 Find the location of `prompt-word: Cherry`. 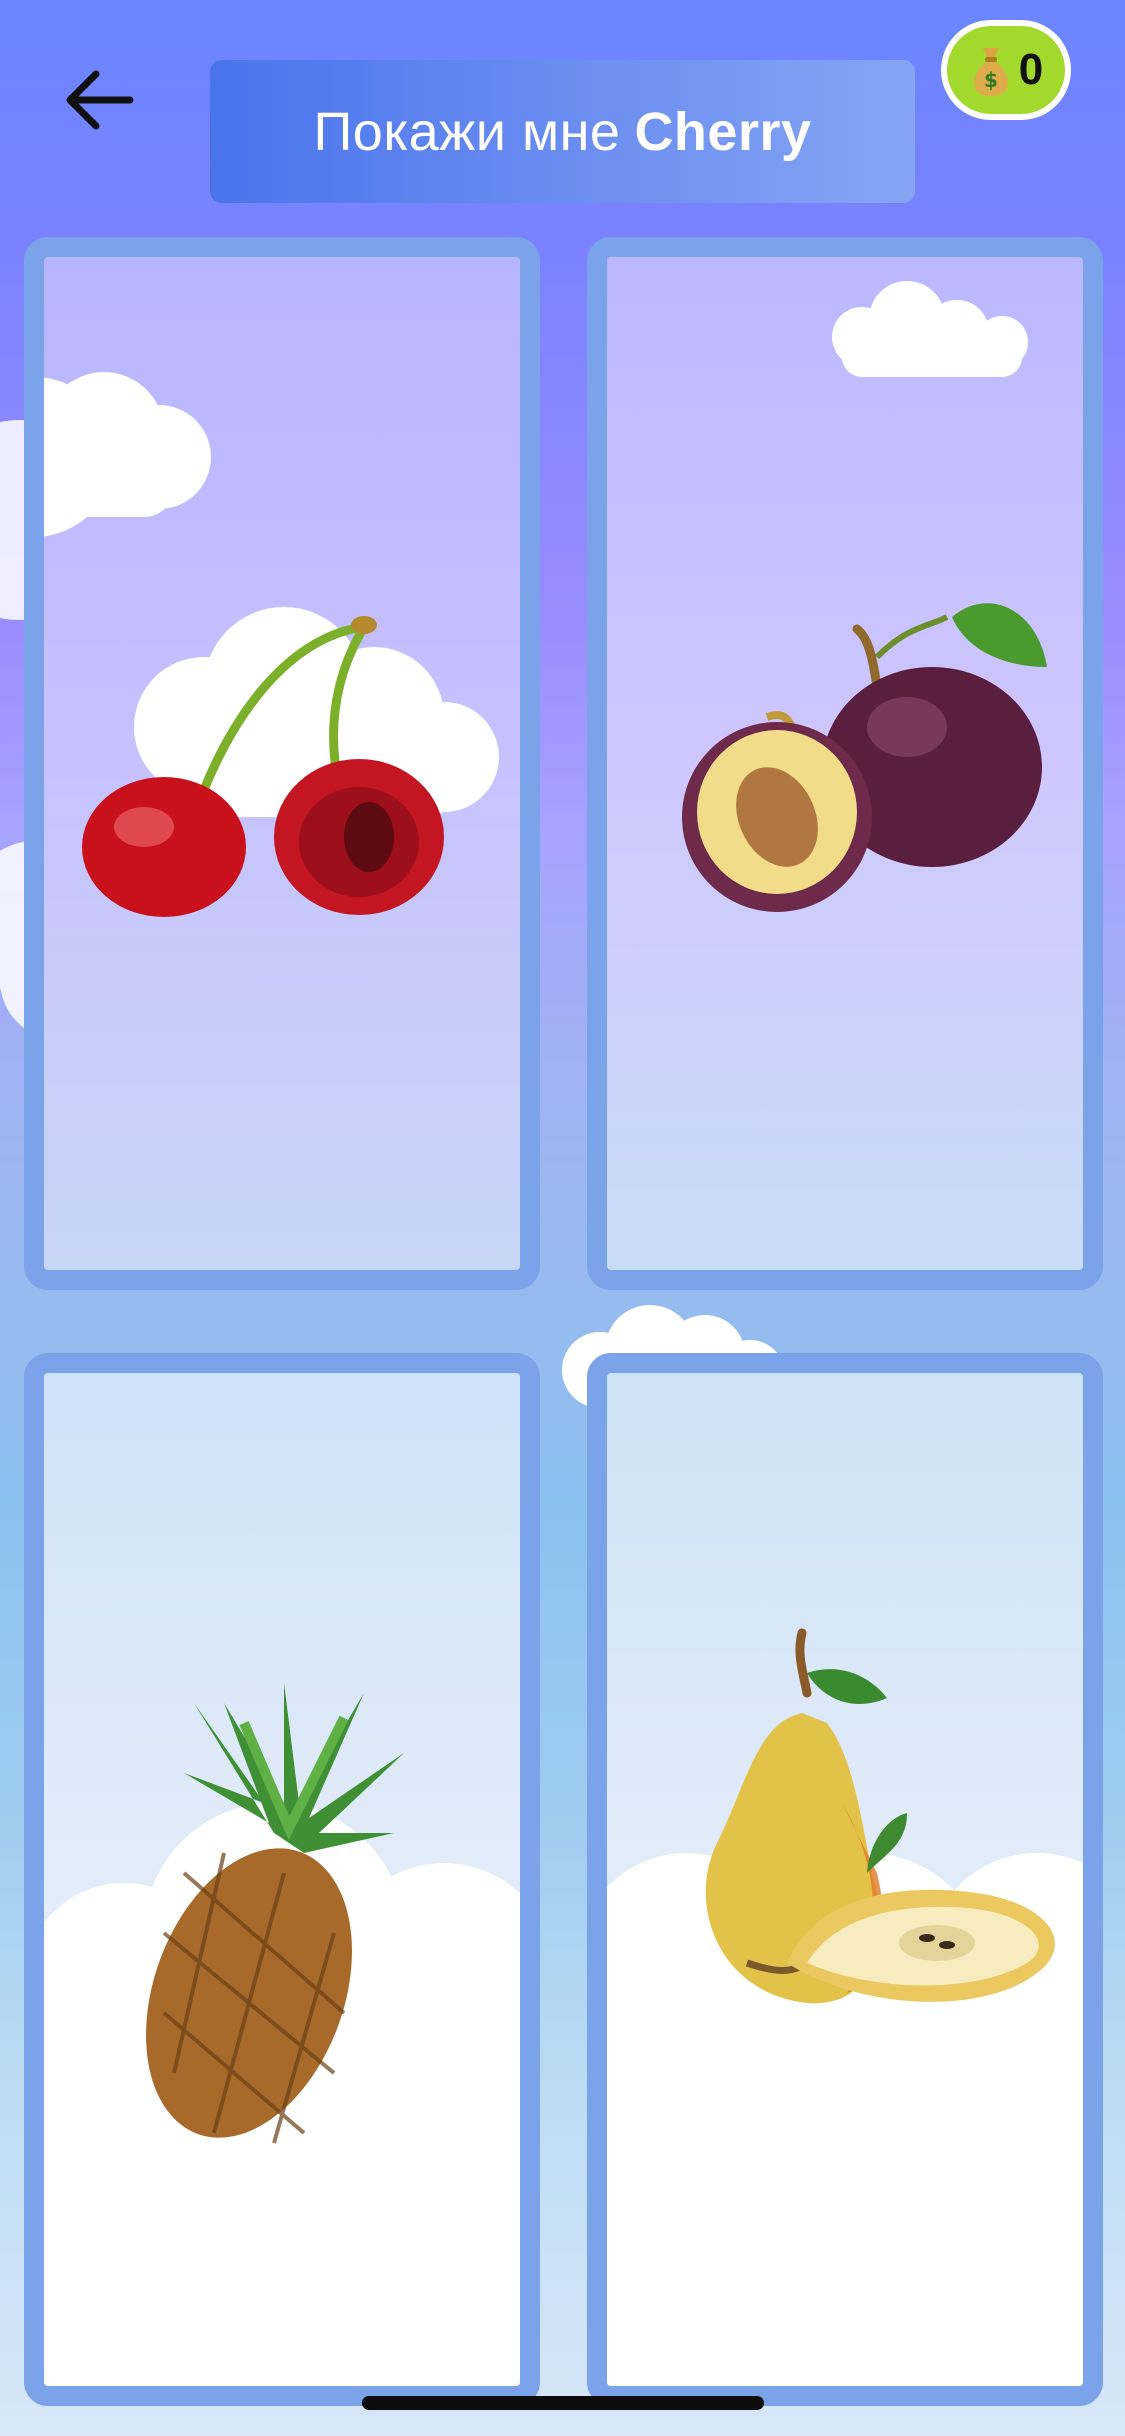

prompt-word: Cherry is located at coordinates (723, 131).